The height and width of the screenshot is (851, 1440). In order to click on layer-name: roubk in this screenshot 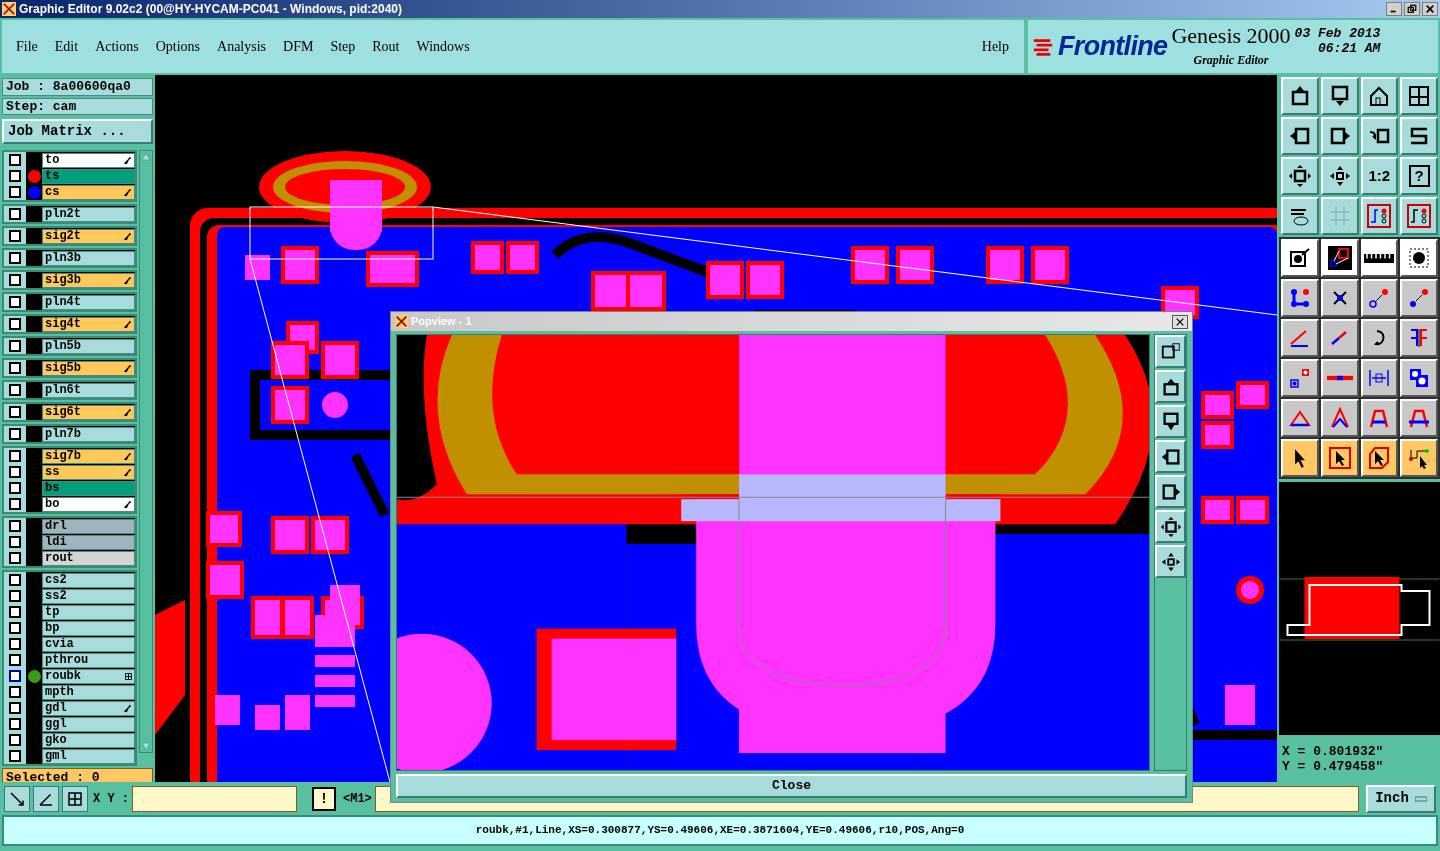, I will do `click(88, 676)`.